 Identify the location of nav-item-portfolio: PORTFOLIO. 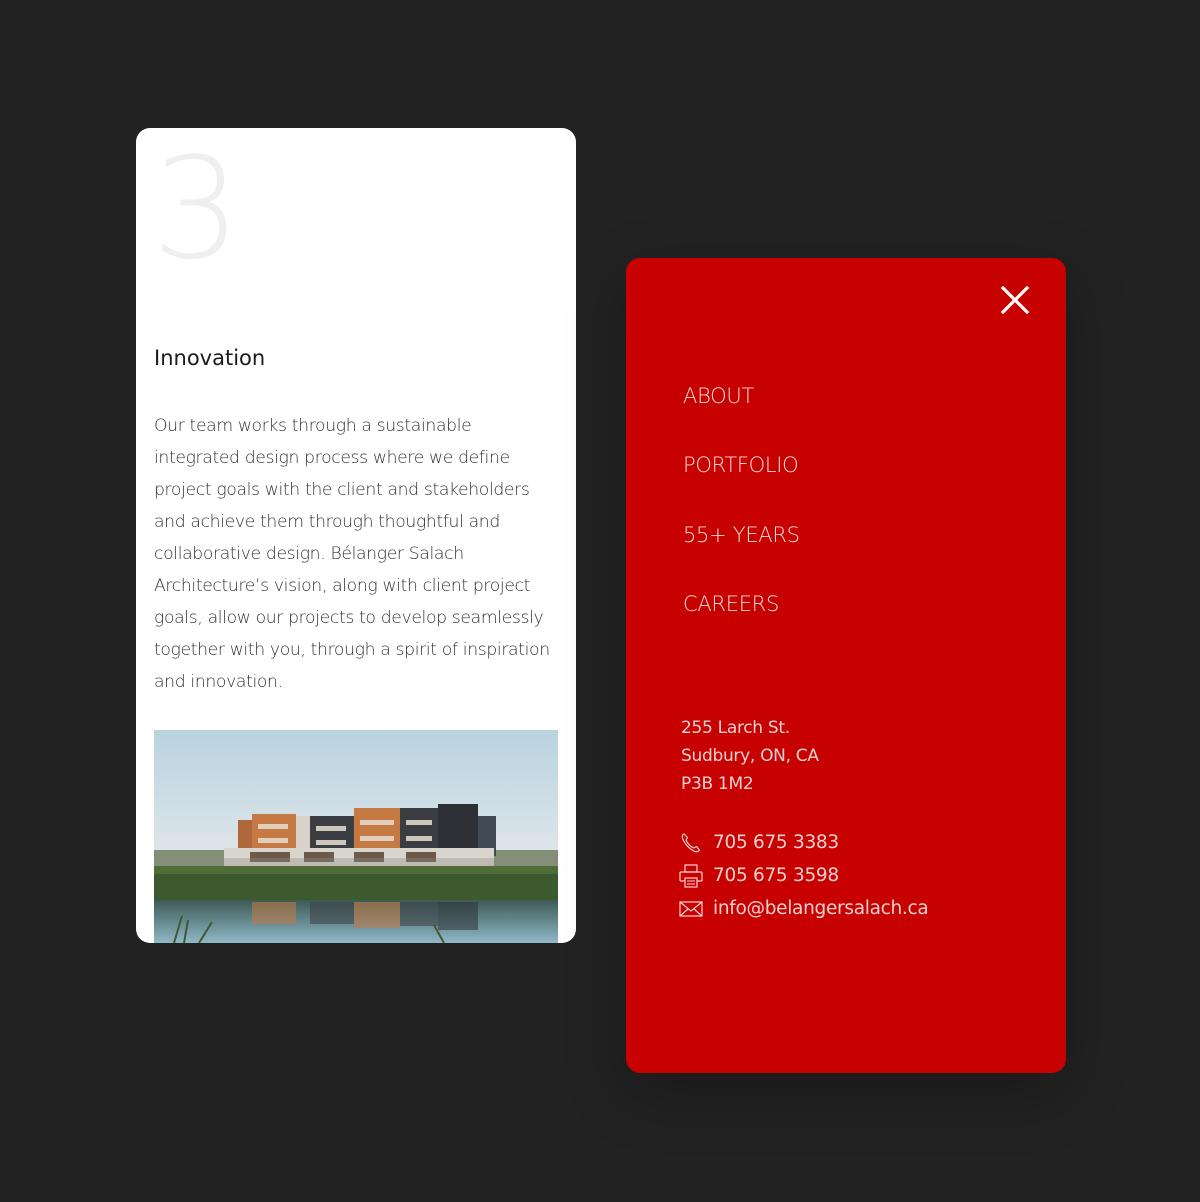
(741, 481).